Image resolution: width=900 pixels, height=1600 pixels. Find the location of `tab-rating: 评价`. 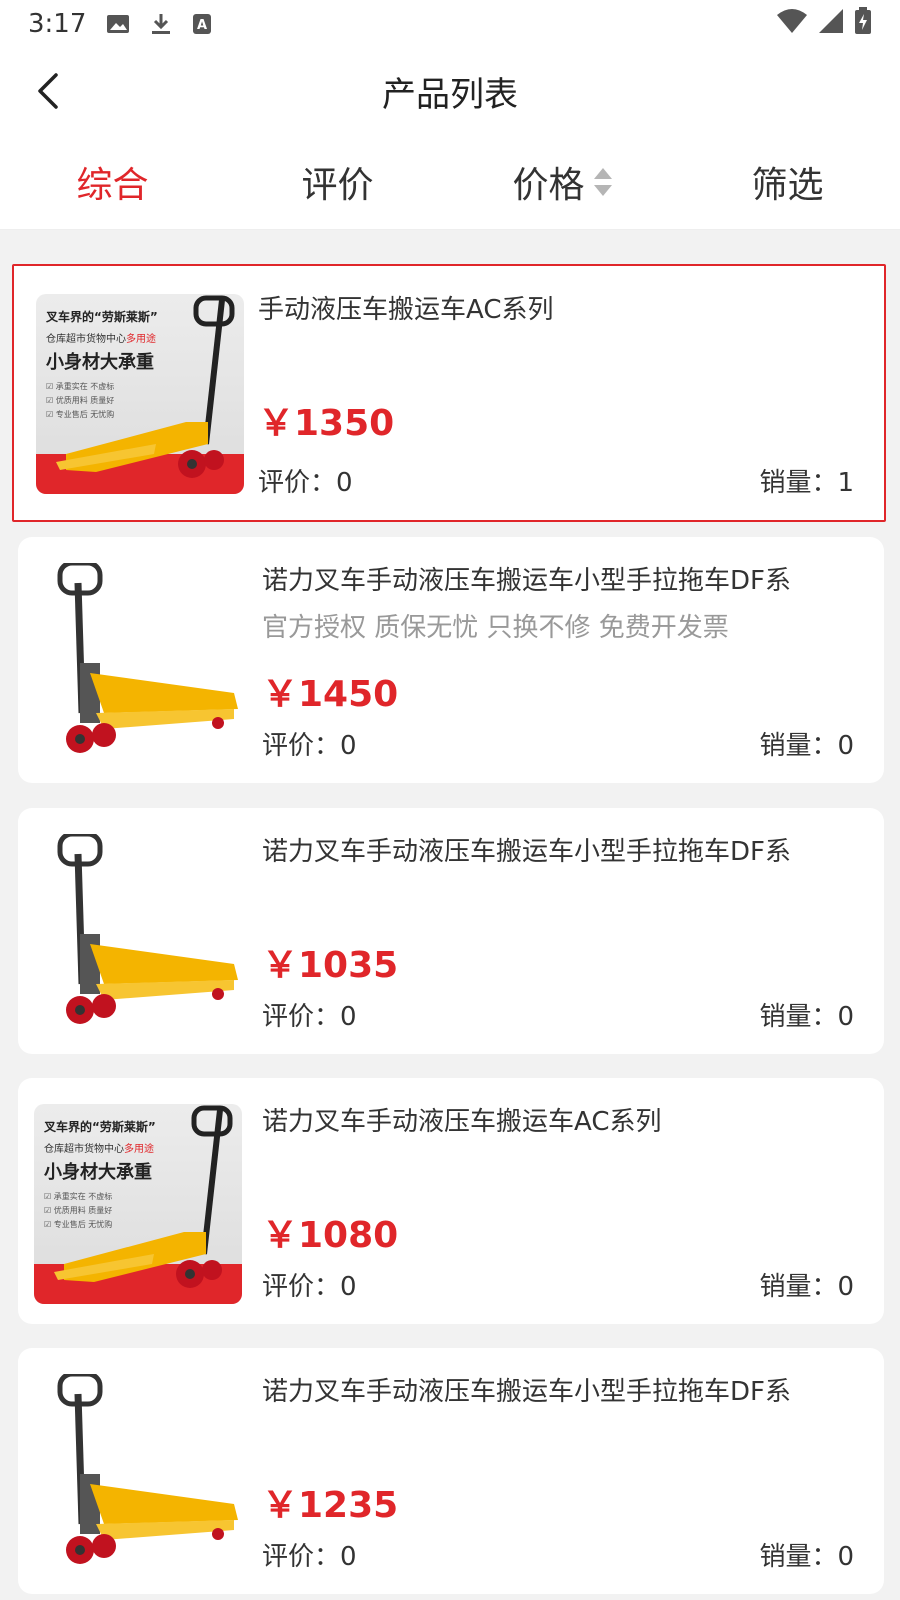

tab-rating: 评价 is located at coordinates (337, 182).